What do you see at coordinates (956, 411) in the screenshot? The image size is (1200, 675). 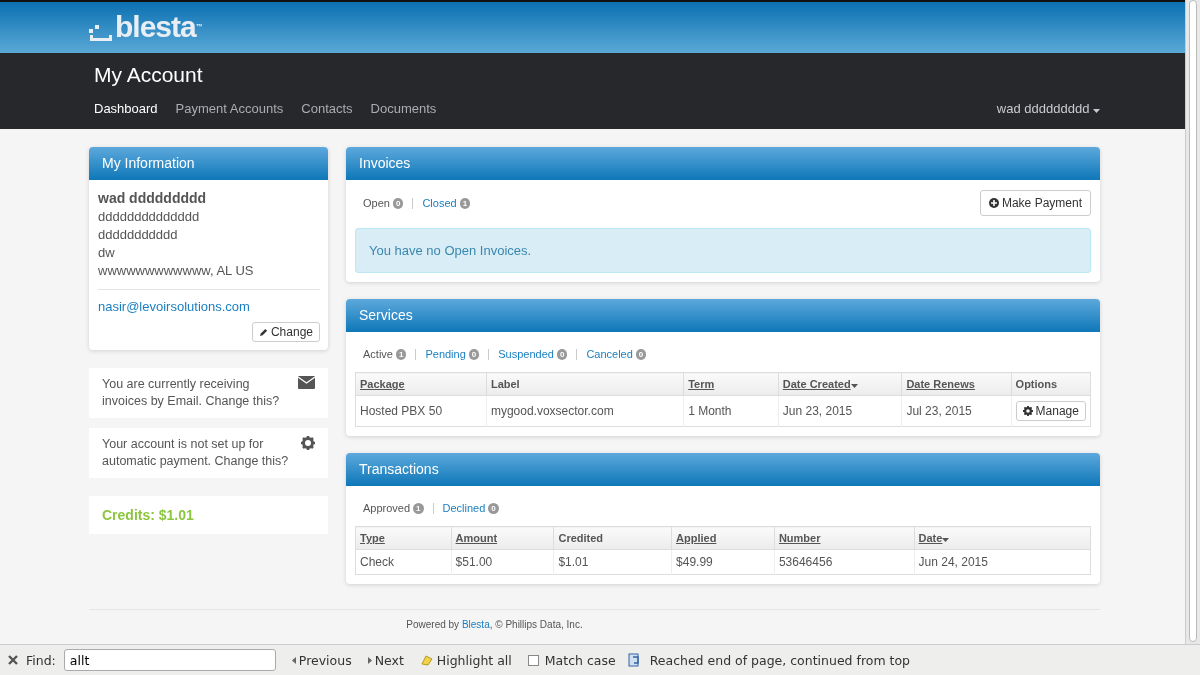 I see `table-cell: Jul 23, 2015` at bounding box center [956, 411].